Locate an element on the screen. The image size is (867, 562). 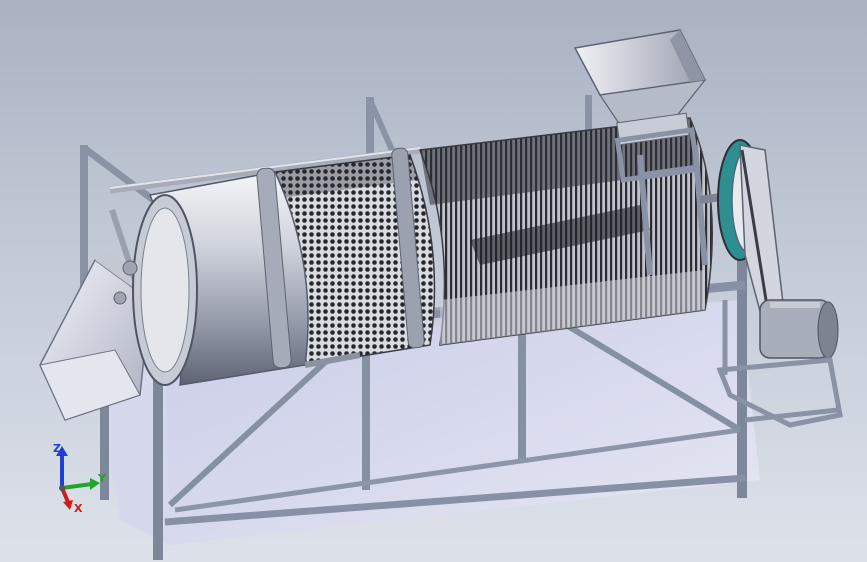
x-axis-label: X is located at coordinates (78, 508).